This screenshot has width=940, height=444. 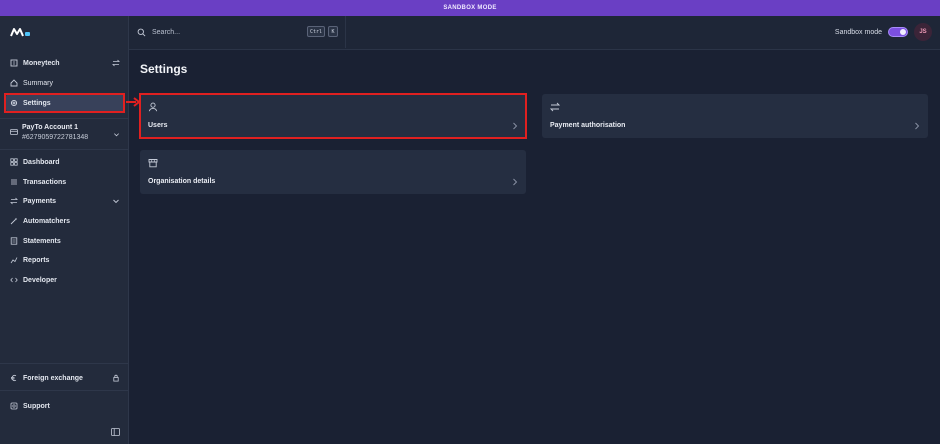 What do you see at coordinates (316, 31) in the screenshot?
I see `shortcut-key-ctrl: Ctrl` at bounding box center [316, 31].